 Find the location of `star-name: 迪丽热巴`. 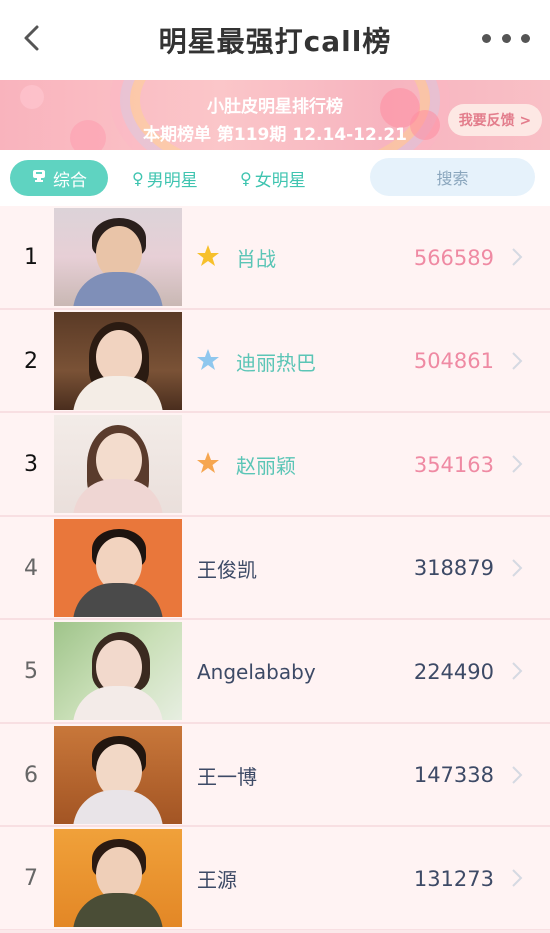

star-name: 迪丽热巴 is located at coordinates (276, 362).